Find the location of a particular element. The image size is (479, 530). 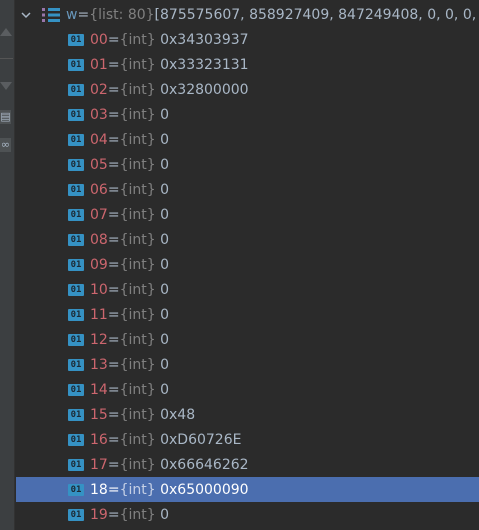

item-index: 00 is located at coordinates (99, 39).